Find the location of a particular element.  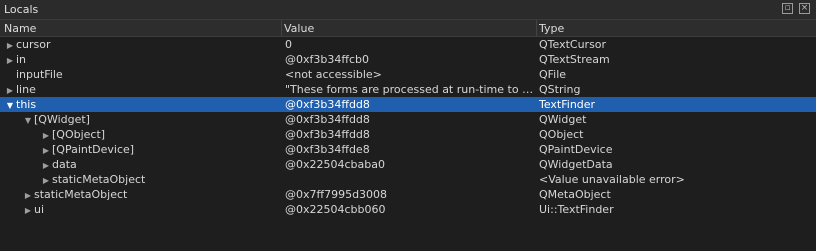

tree-row: ▶ [QPaintDevice] @0xf3b34ffde8 QPaintDevice is located at coordinates (408, 149).